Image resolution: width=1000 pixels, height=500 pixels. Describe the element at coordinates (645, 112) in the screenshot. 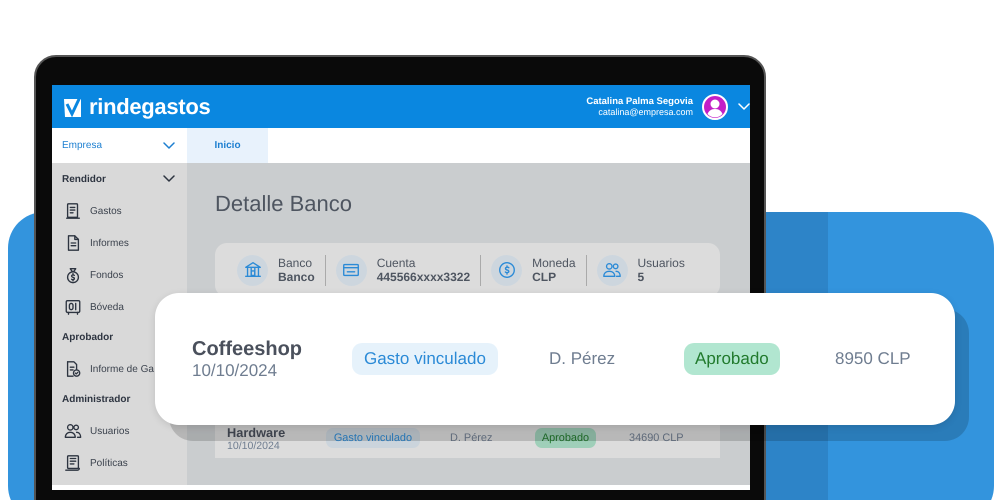

I see `user-email: catalina@empresa.com` at that location.